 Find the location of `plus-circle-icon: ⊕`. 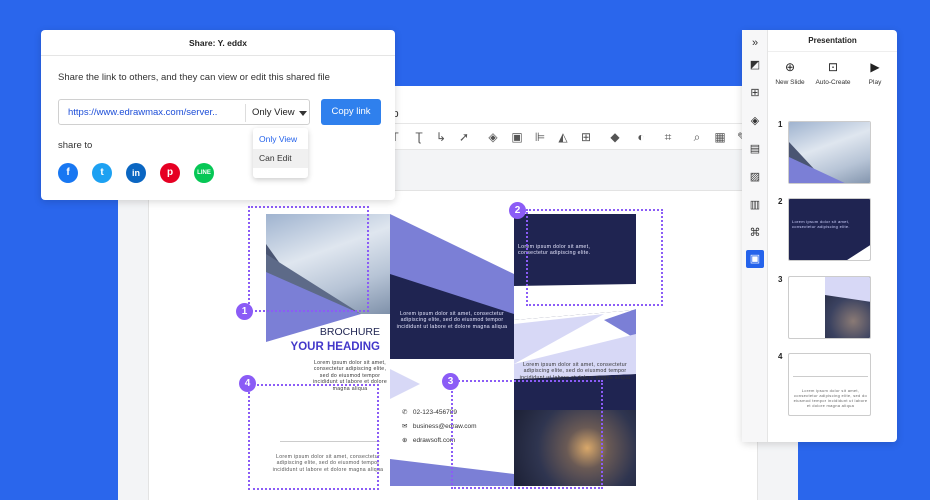

plus-circle-icon: ⊕ is located at coordinates (790, 67).